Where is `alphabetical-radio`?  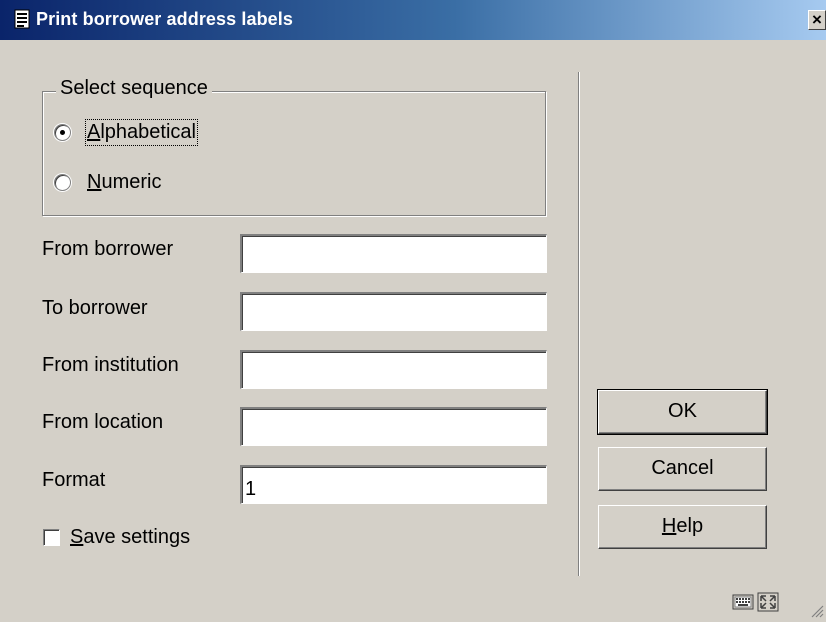
alphabetical-radio is located at coordinates (62, 132).